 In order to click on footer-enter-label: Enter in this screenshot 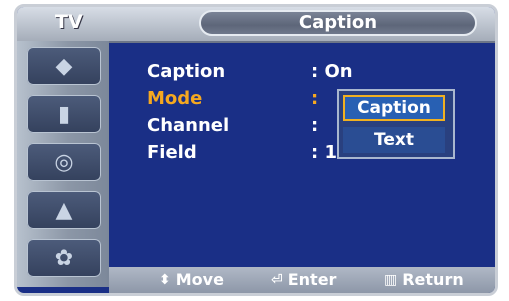, I will do `click(312, 279)`.